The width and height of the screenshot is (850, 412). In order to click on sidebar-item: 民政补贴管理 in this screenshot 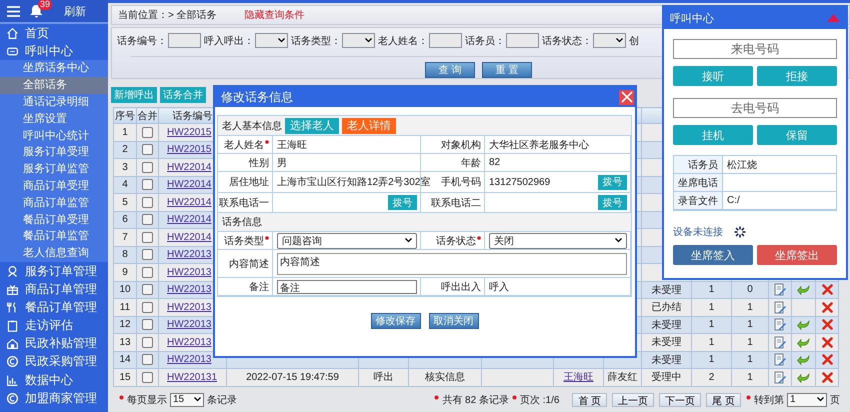, I will do `click(54, 343)`.